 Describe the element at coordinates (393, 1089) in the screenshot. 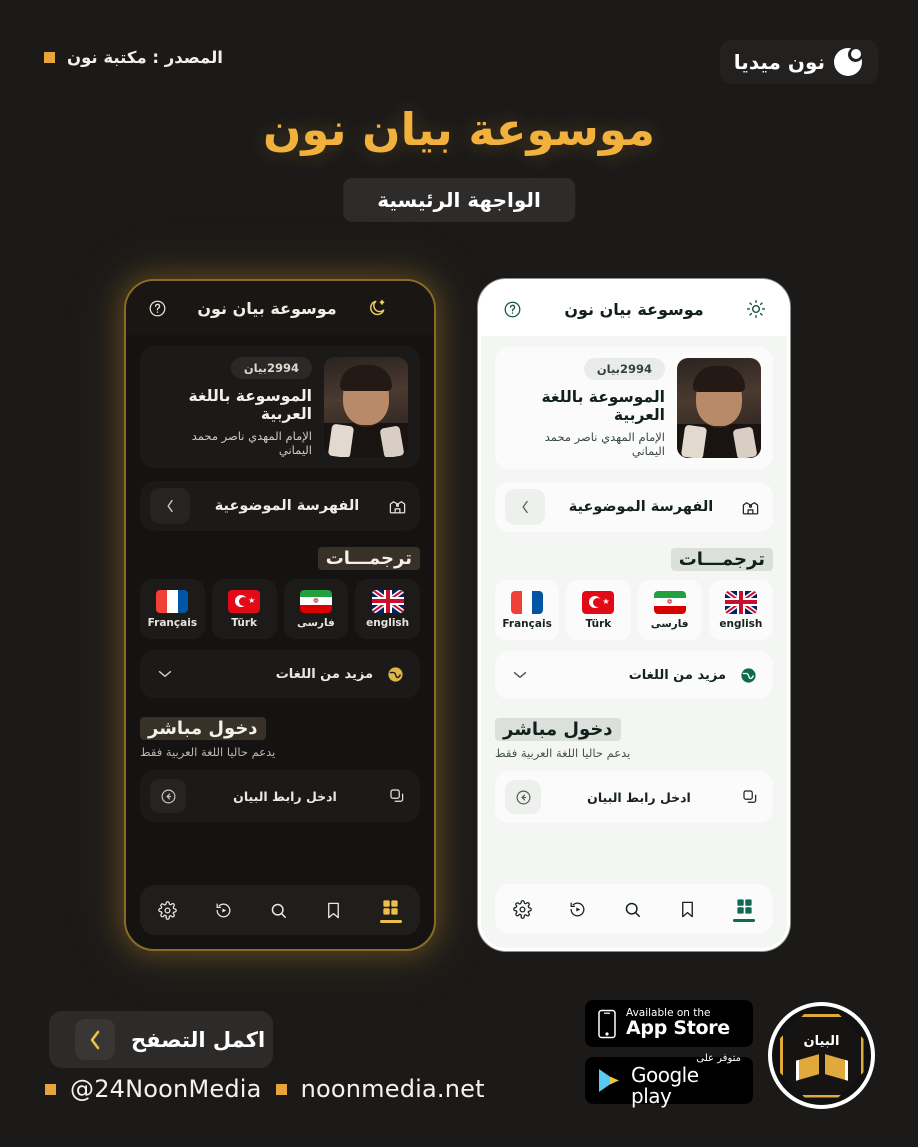

I see `website-url: noonmedia.net` at that location.